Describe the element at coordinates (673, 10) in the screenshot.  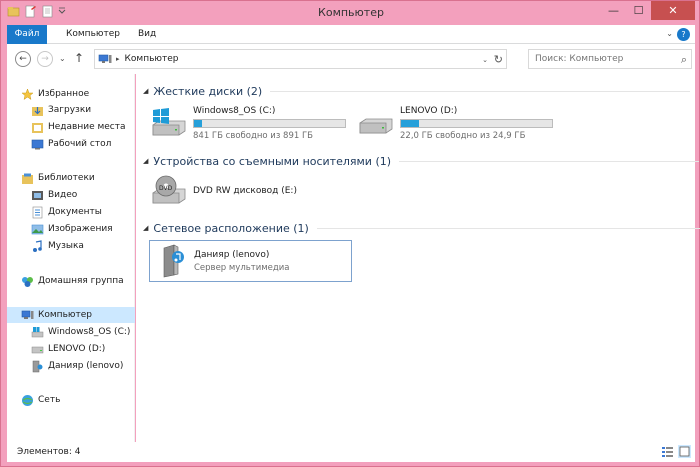
I see `close-button: ✕` at that location.